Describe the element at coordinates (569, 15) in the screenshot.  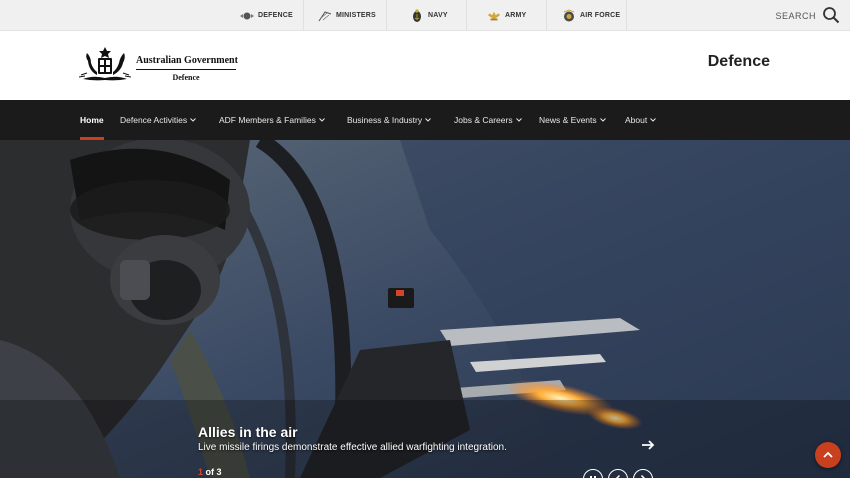
I see `air-force-badge-icon` at that location.